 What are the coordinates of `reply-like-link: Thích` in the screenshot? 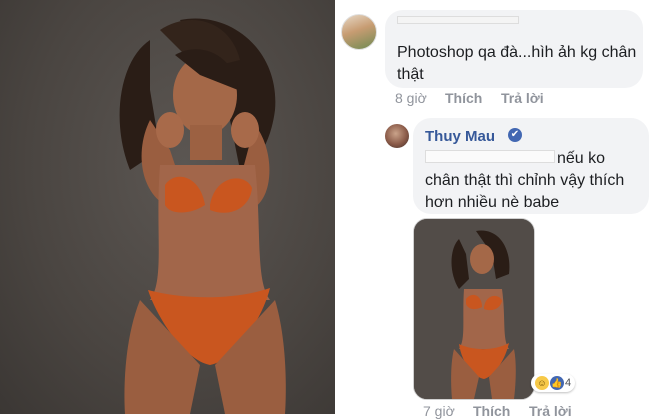 It's located at (491, 411).